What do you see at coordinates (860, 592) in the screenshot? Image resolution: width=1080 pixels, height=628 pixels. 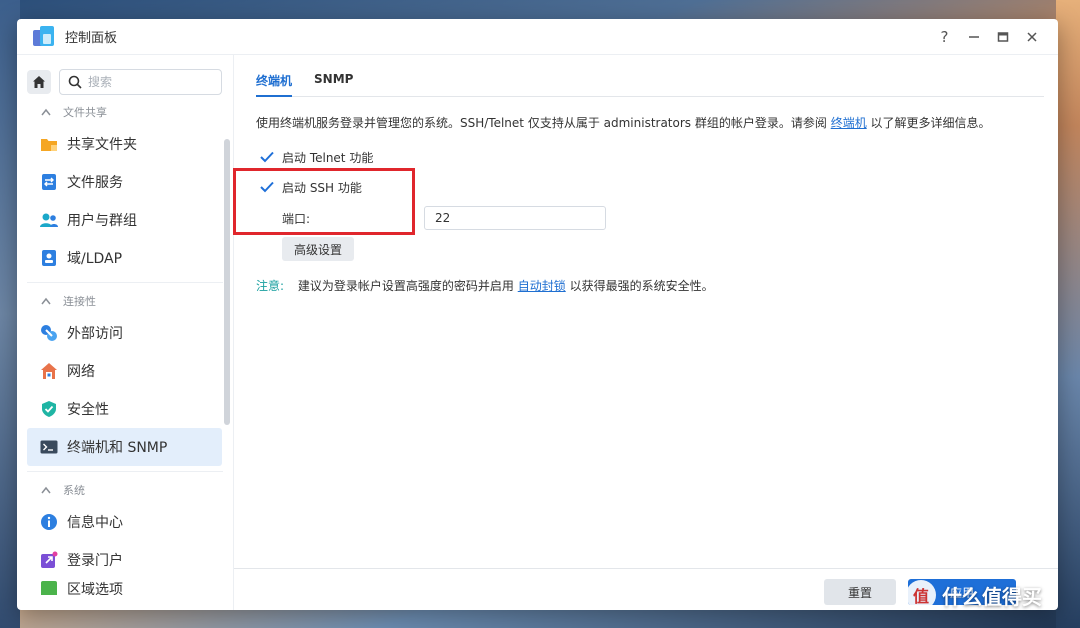 I see `reset-button: 重置` at bounding box center [860, 592].